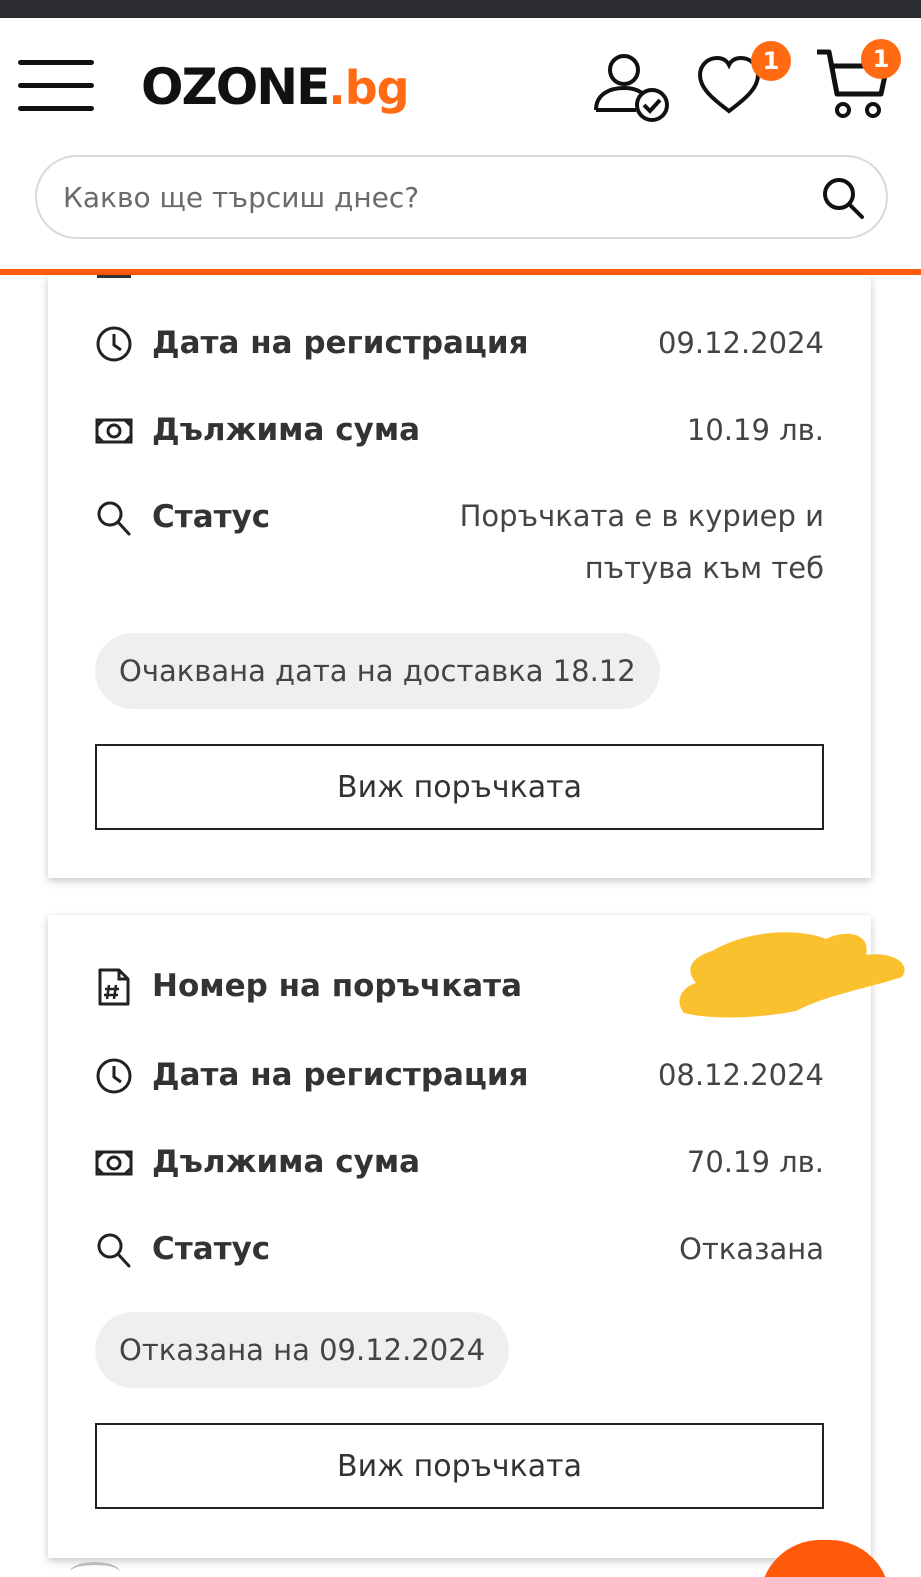 Image resolution: width=921 pixels, height=1577 pixels. What do you see at coordinates (337, 986) in the screenshot?
I see `order-number-label: Номер на поръчката` at bounding box center [337, 986].